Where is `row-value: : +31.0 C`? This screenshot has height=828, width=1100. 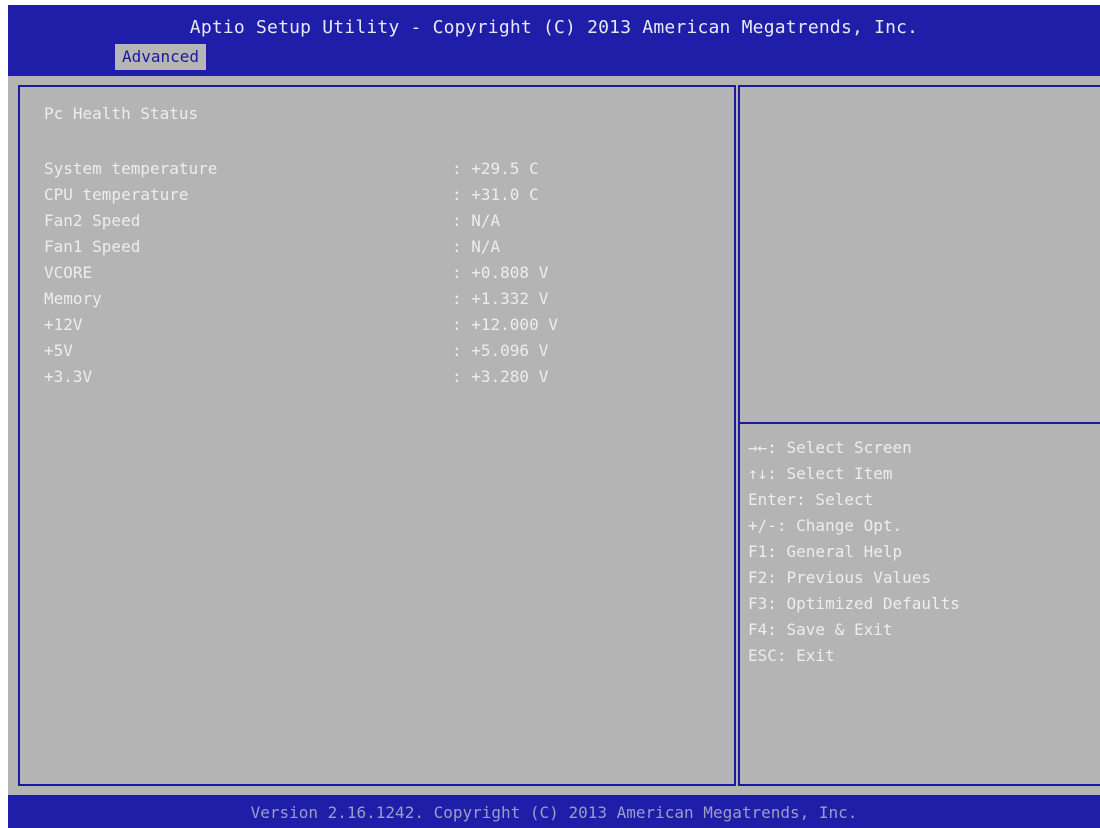 row-value: : +31.0 C is located at coordinates (495, 194).